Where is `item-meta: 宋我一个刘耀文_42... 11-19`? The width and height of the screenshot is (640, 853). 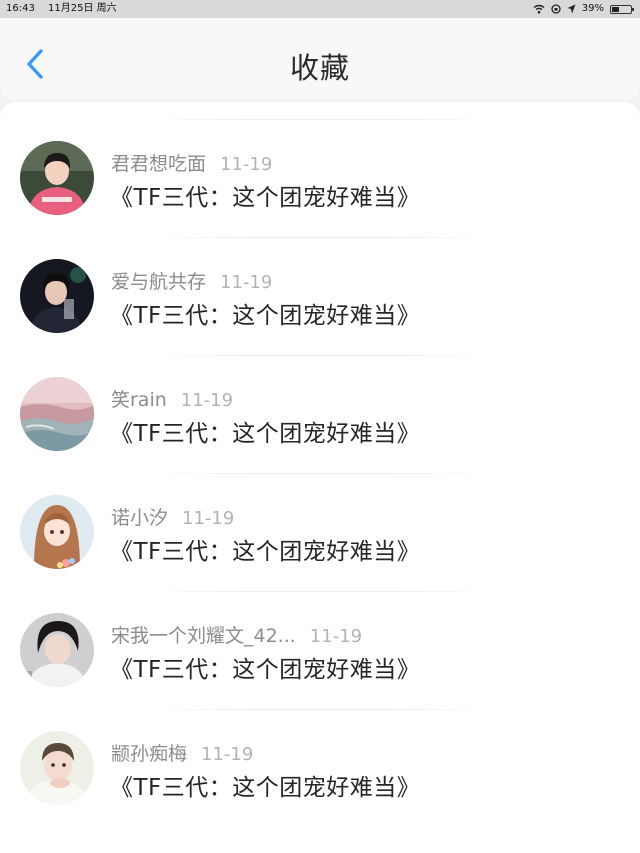
item-meta: 宋我一个刘耀文_42... 11-19 is located at coordinates (236, 634).